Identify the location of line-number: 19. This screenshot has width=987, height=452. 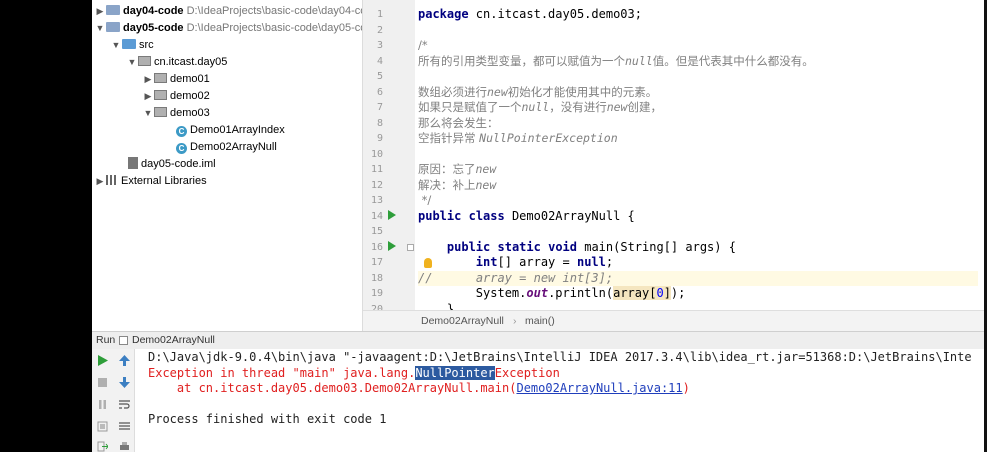
(376, 293).